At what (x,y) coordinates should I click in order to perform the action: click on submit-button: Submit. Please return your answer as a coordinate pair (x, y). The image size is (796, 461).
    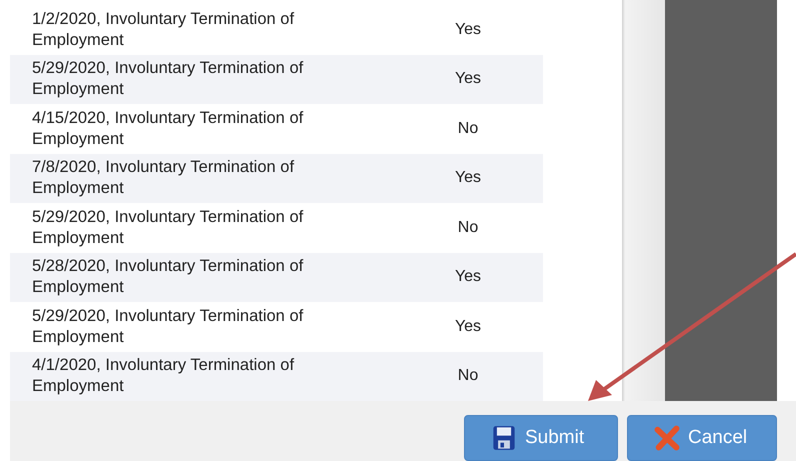
    Looking at the image, I should click on (541, 438).